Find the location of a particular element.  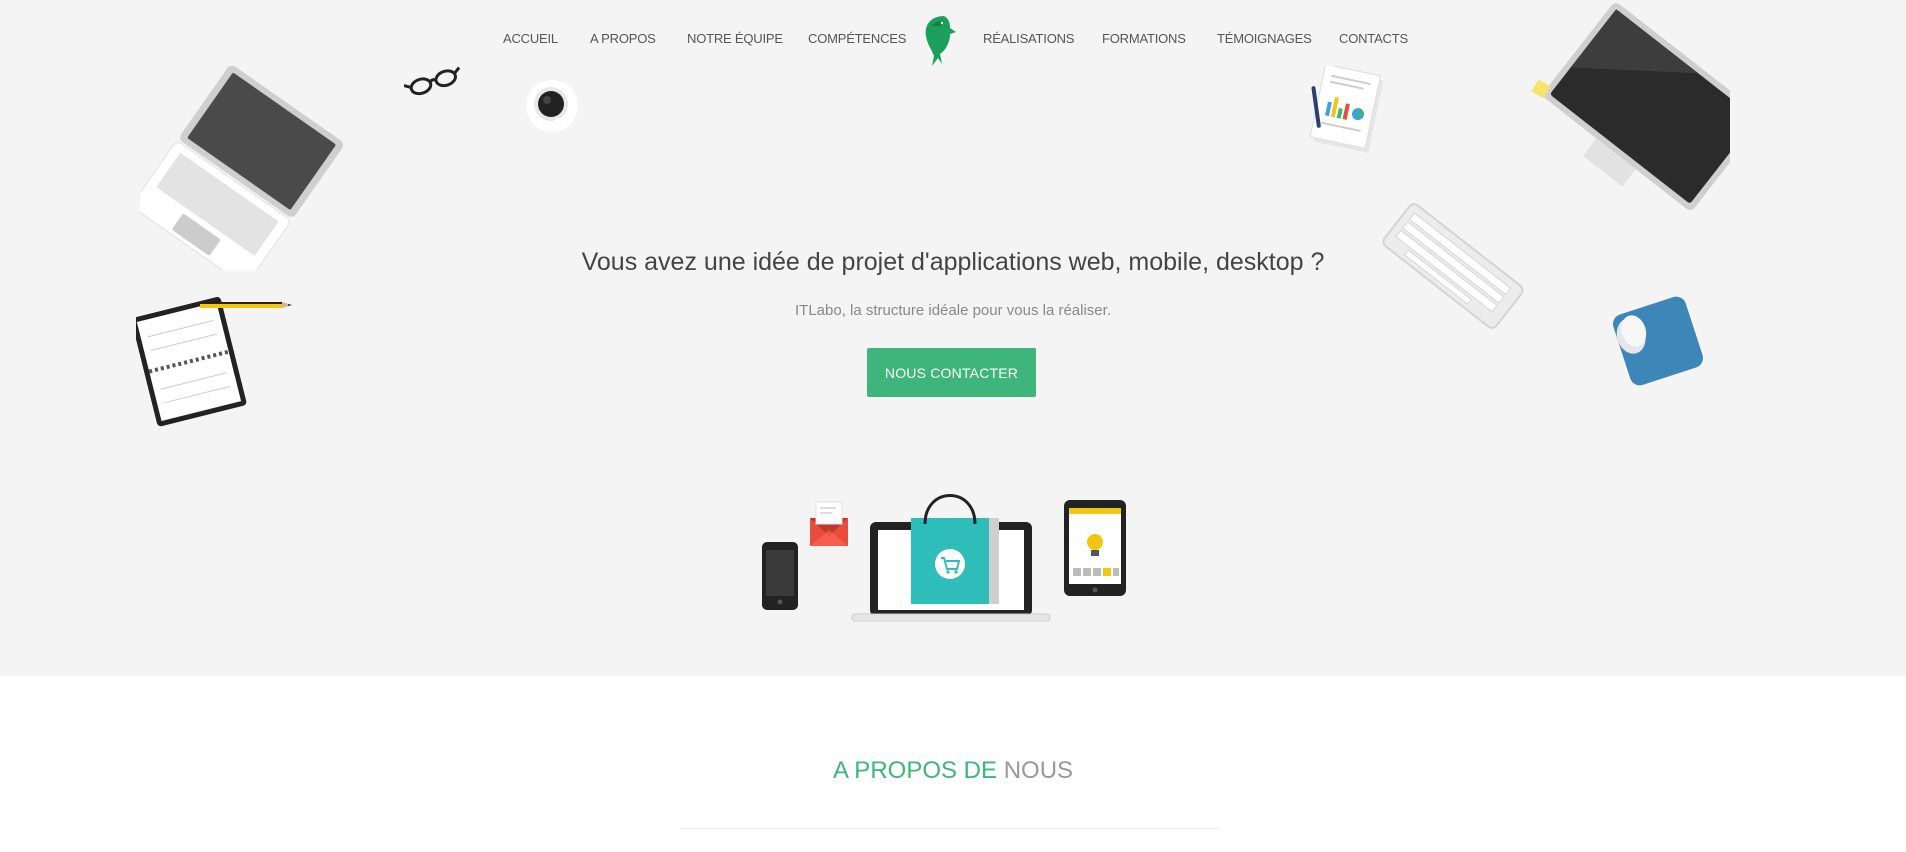

nav-item-accueil: ACCUEIL is located at coordinates (530, 38).